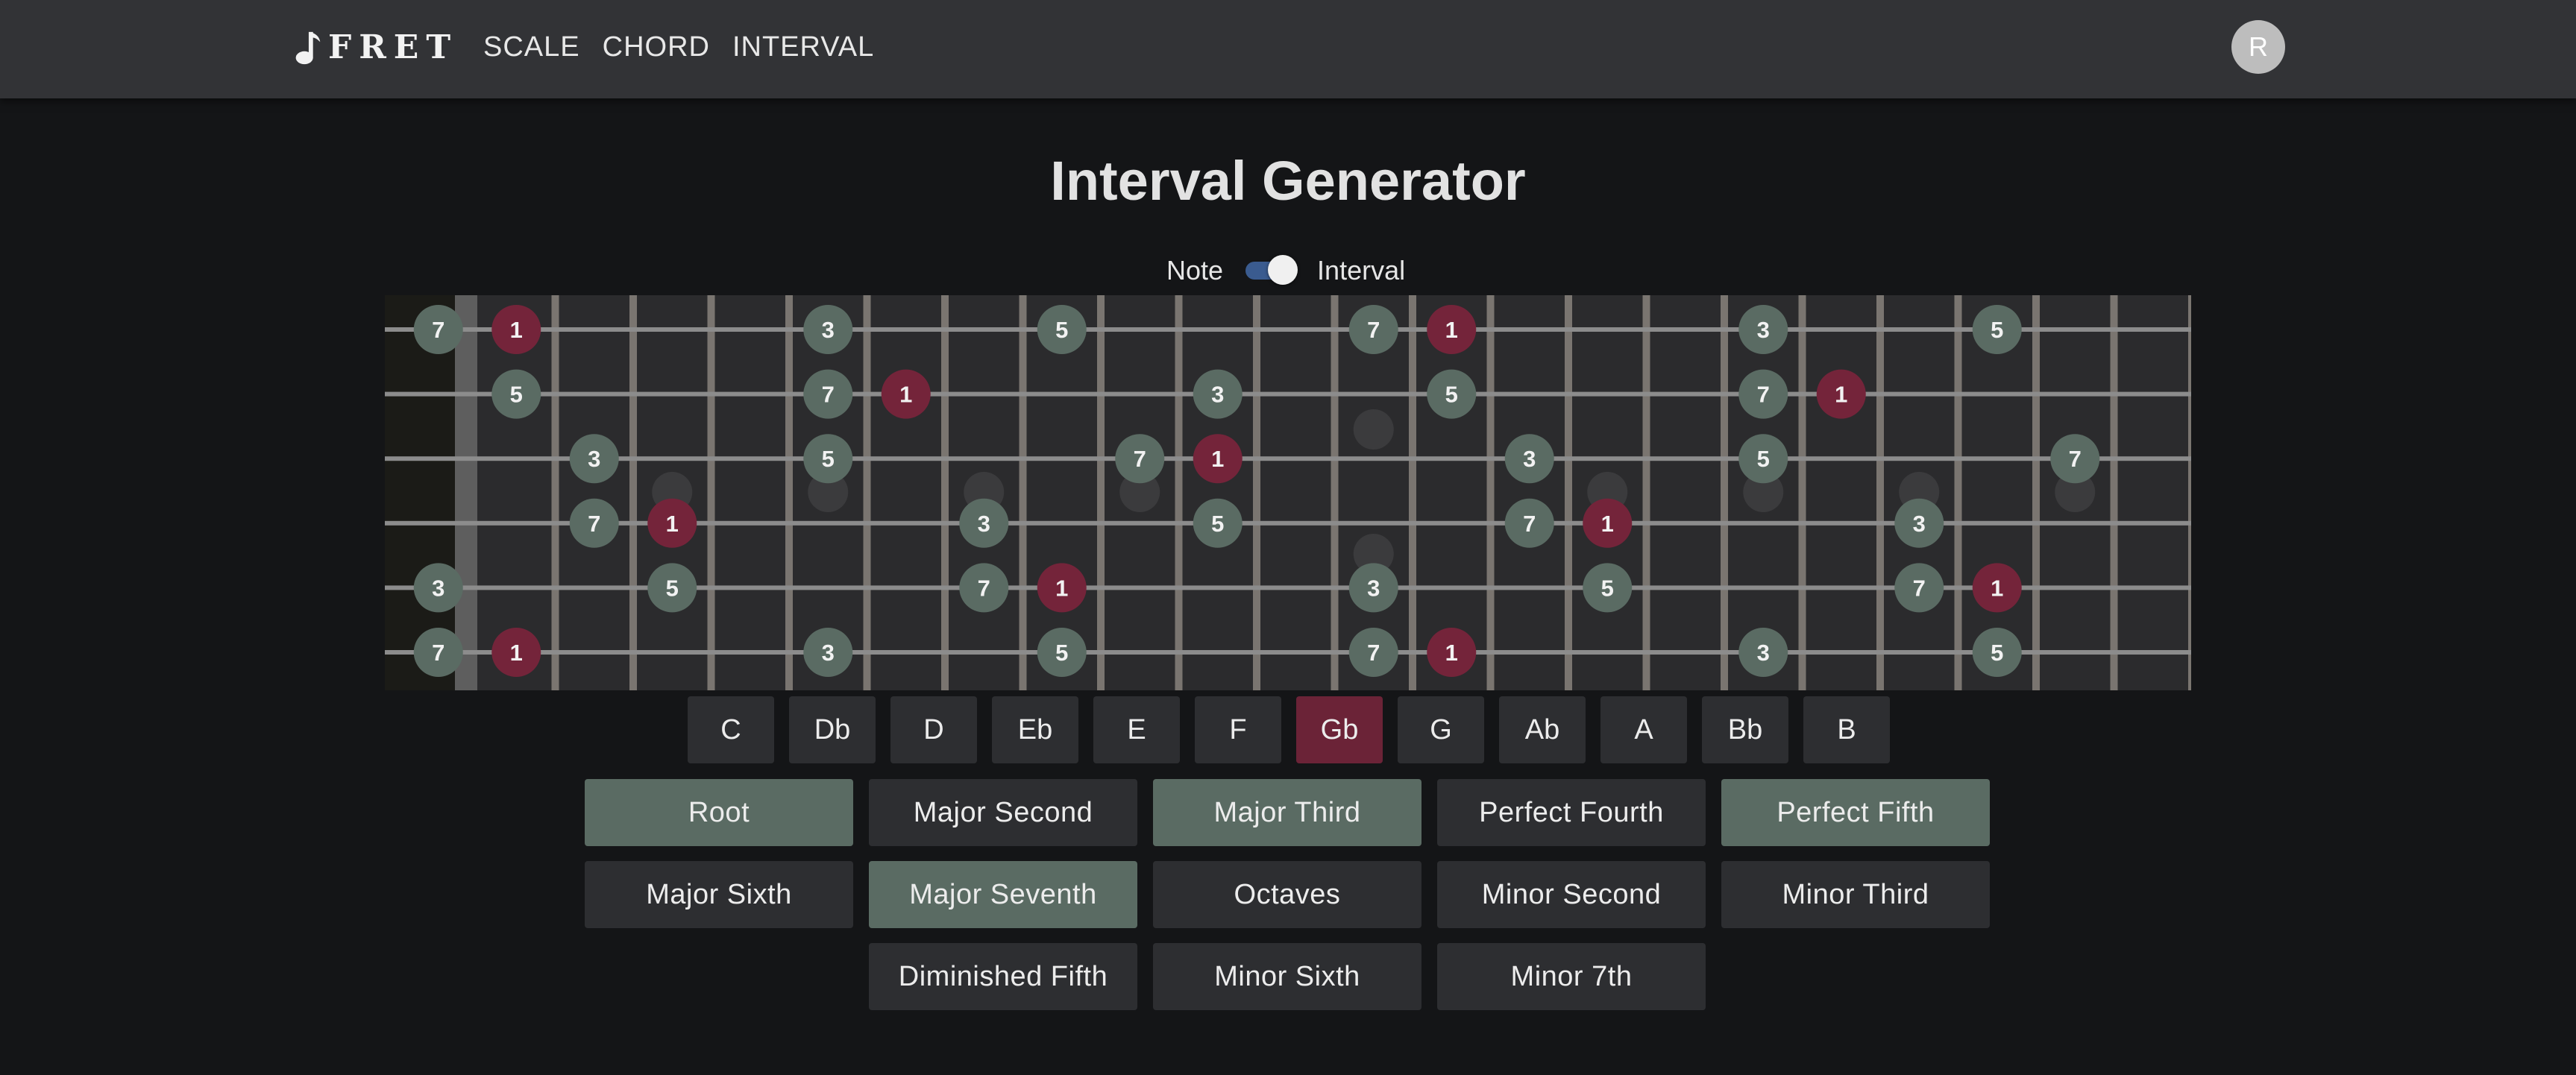  I want to click on interval-button-diminished-fifth: Diminished Fifth, so click(1003, 976).